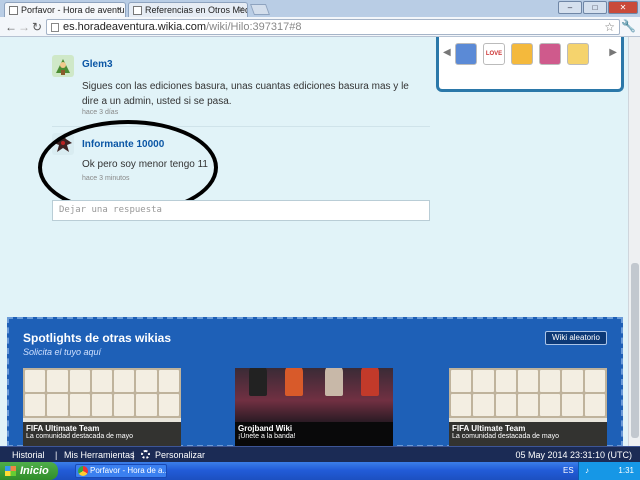 The image size is (640, 480). I want to click on scroll-right-icon: ▶, so click(613, 52).